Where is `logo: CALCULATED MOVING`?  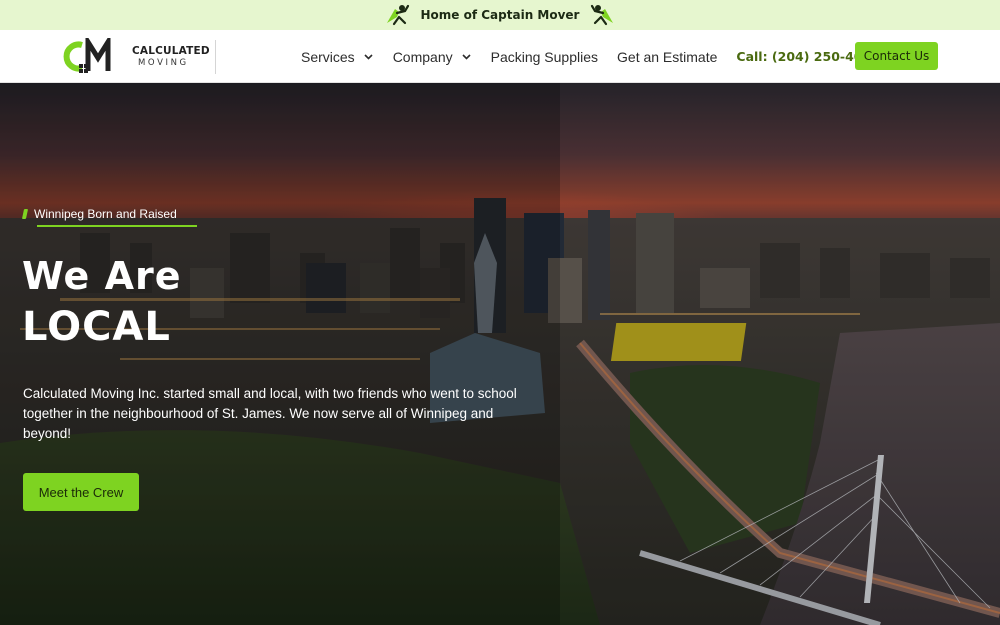 logo: CALCULATED MOVING is located at coordinates (136, 56).